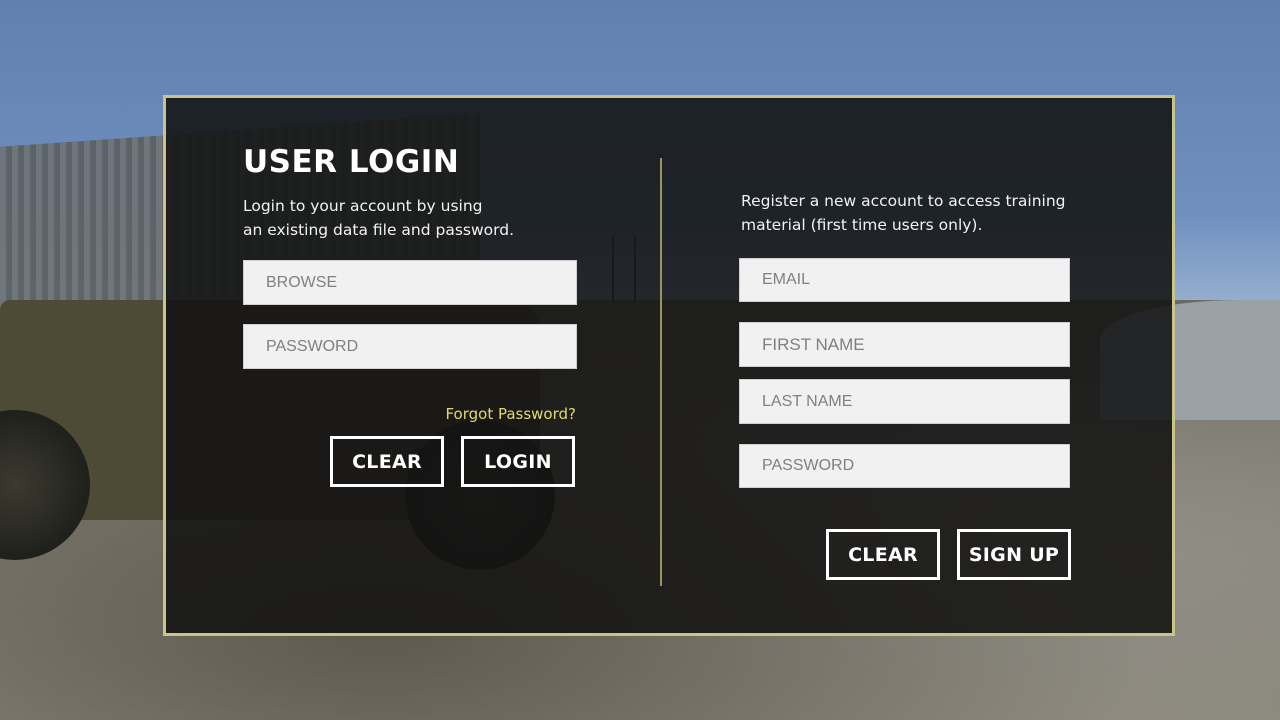 This screenshot has height=720, width=1280. Describe the element at coordinates (904, 280) in the screenshot. I see `email-field` at that location.